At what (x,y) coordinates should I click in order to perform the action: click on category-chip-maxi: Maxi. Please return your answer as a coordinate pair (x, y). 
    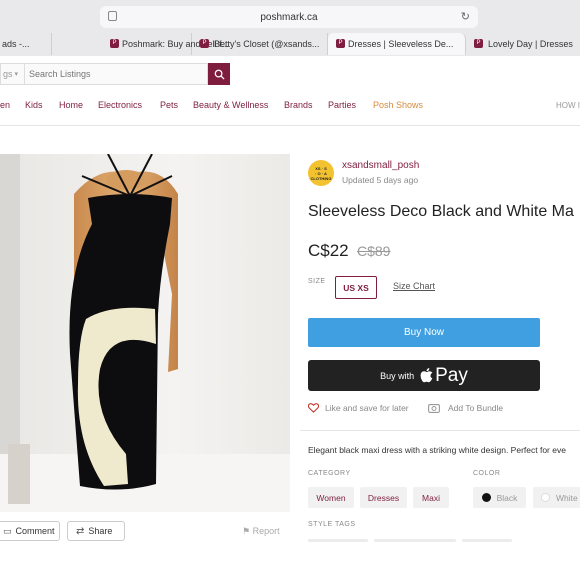
    Looking at the image, I should click on (431, 497).